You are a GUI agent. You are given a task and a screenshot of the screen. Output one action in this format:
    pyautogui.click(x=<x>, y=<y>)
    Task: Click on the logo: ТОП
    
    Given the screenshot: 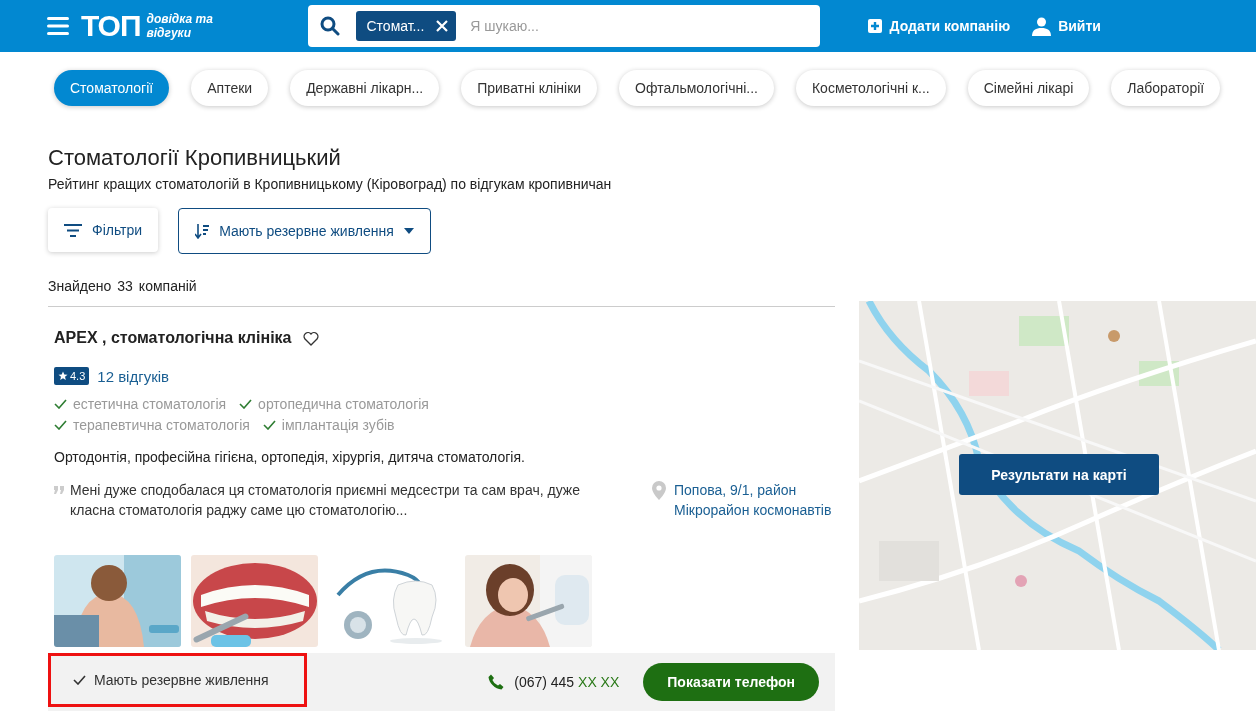 What is the action you would take?
    pyautogui.click(x=111, y=26)
    